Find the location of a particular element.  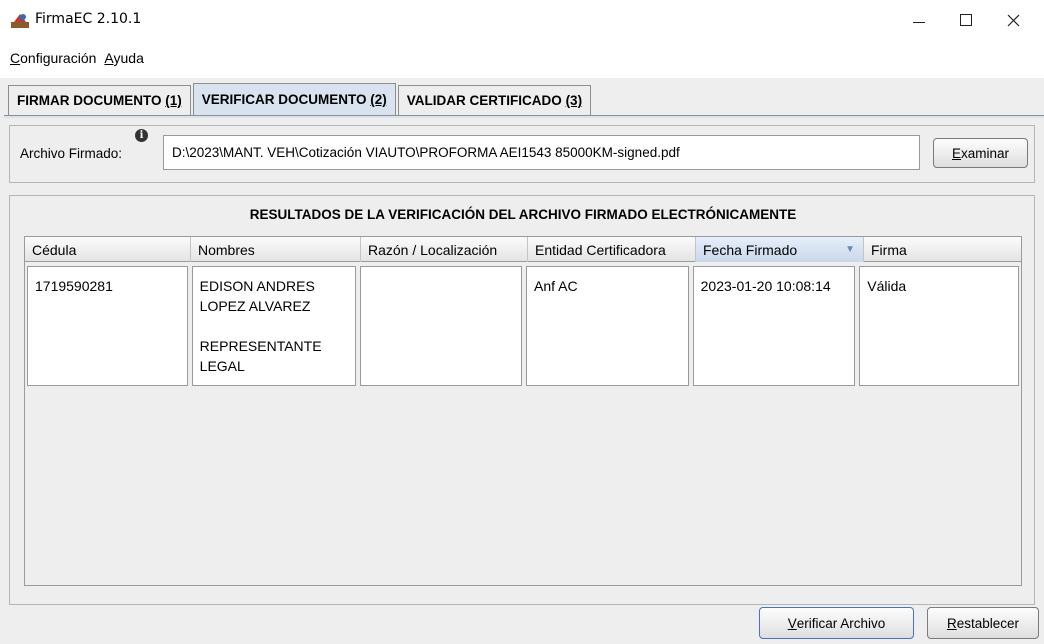

tab-label: FIRMAR DOCUMENTO is located at coordinates (89, 100).